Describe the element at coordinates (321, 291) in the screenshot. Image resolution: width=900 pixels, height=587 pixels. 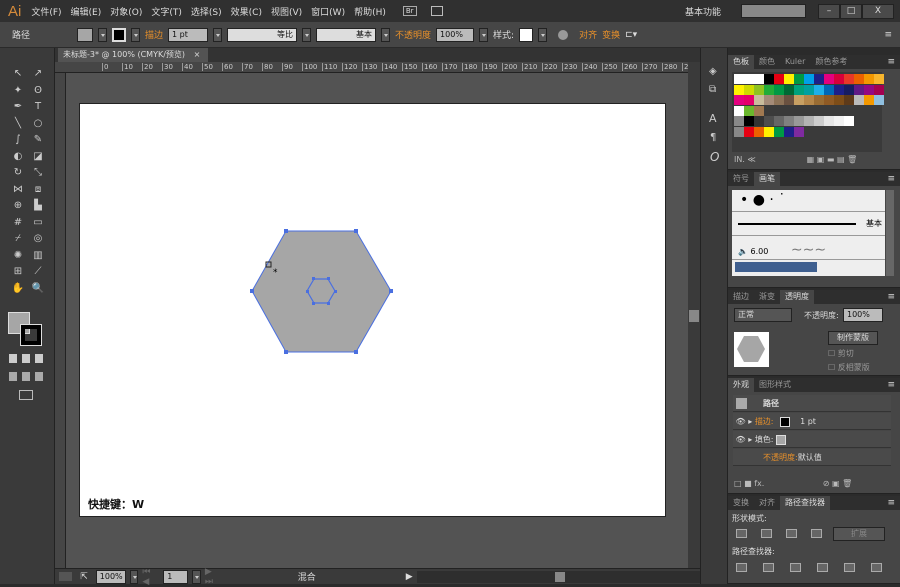
I see `large-hexagon` at that location.